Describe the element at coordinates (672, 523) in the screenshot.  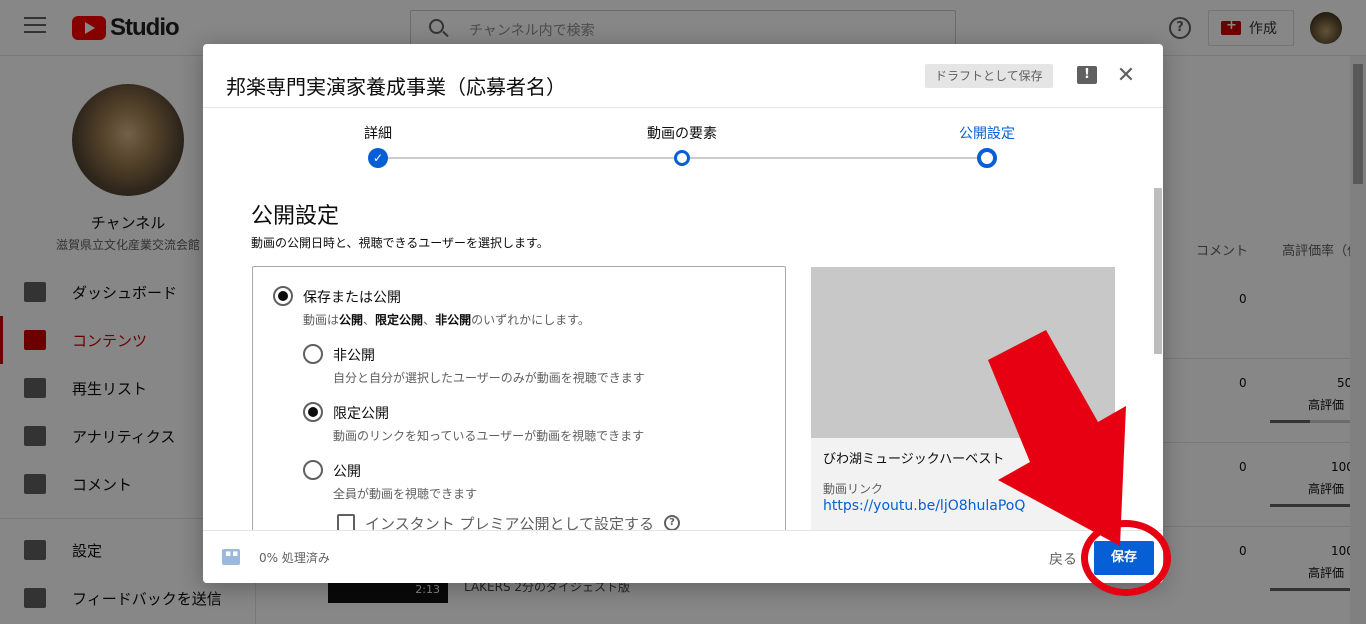
I see `help-icon: ?` at that location.